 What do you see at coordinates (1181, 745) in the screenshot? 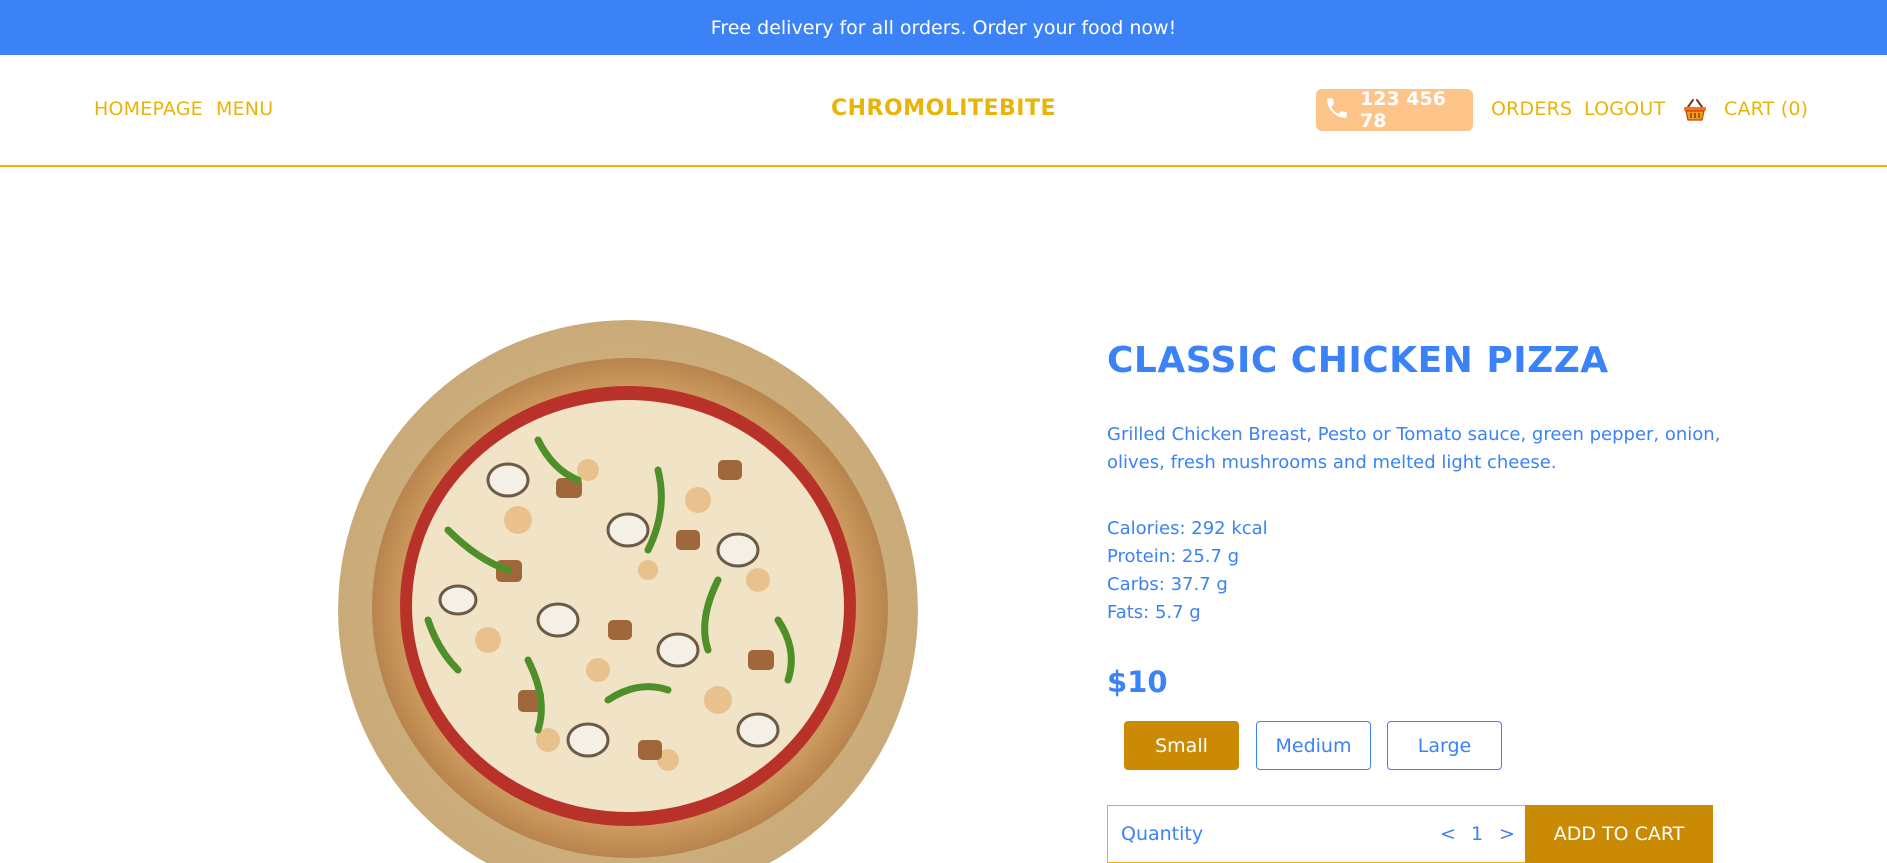
I see `size-small-button: Small` at bounding box center [1181, 745].